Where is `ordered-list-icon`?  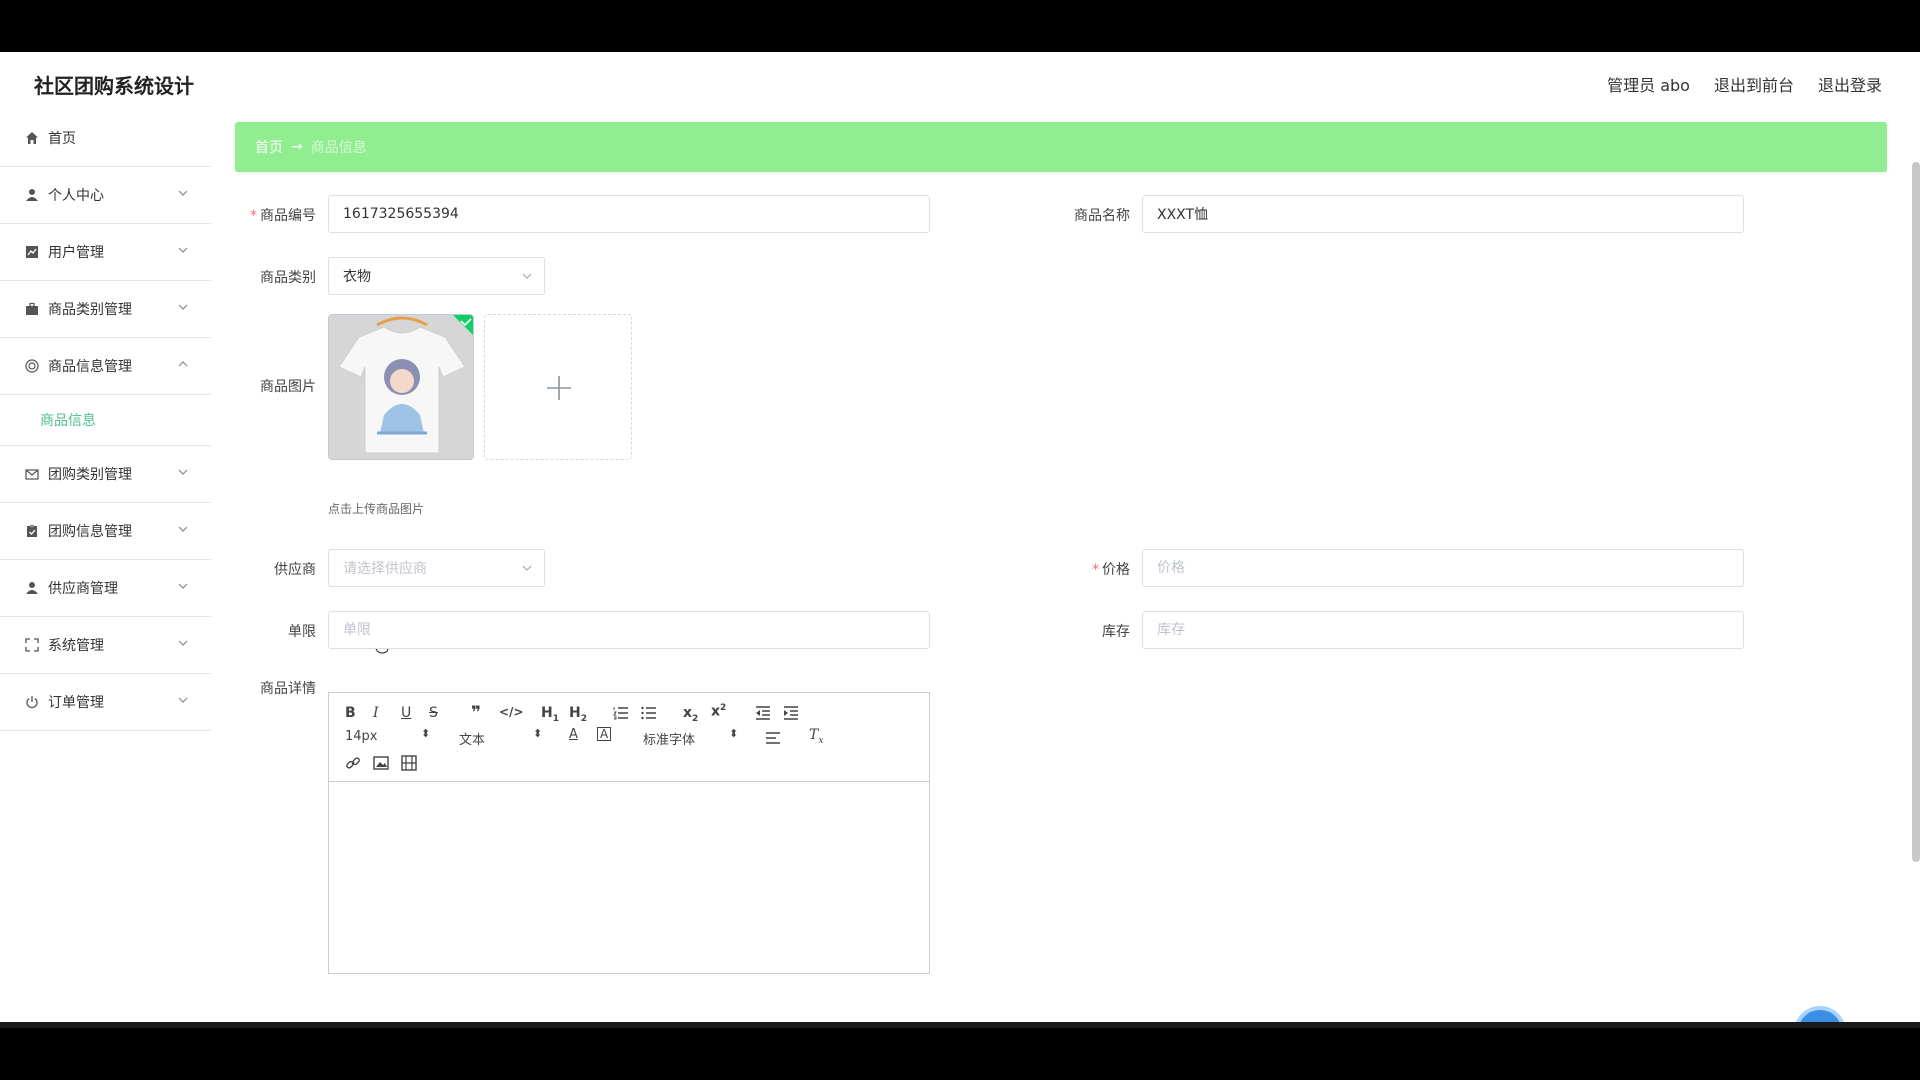 ordered-list-icon is located at coordinates (621, 713).